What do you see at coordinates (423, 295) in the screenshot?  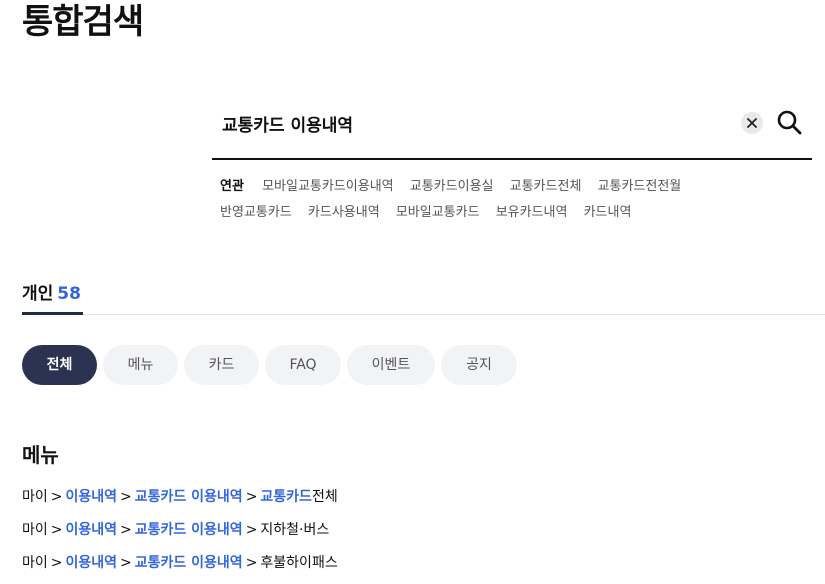 I see `result-tabs: 개인 58` at bounding box center [423, 295].